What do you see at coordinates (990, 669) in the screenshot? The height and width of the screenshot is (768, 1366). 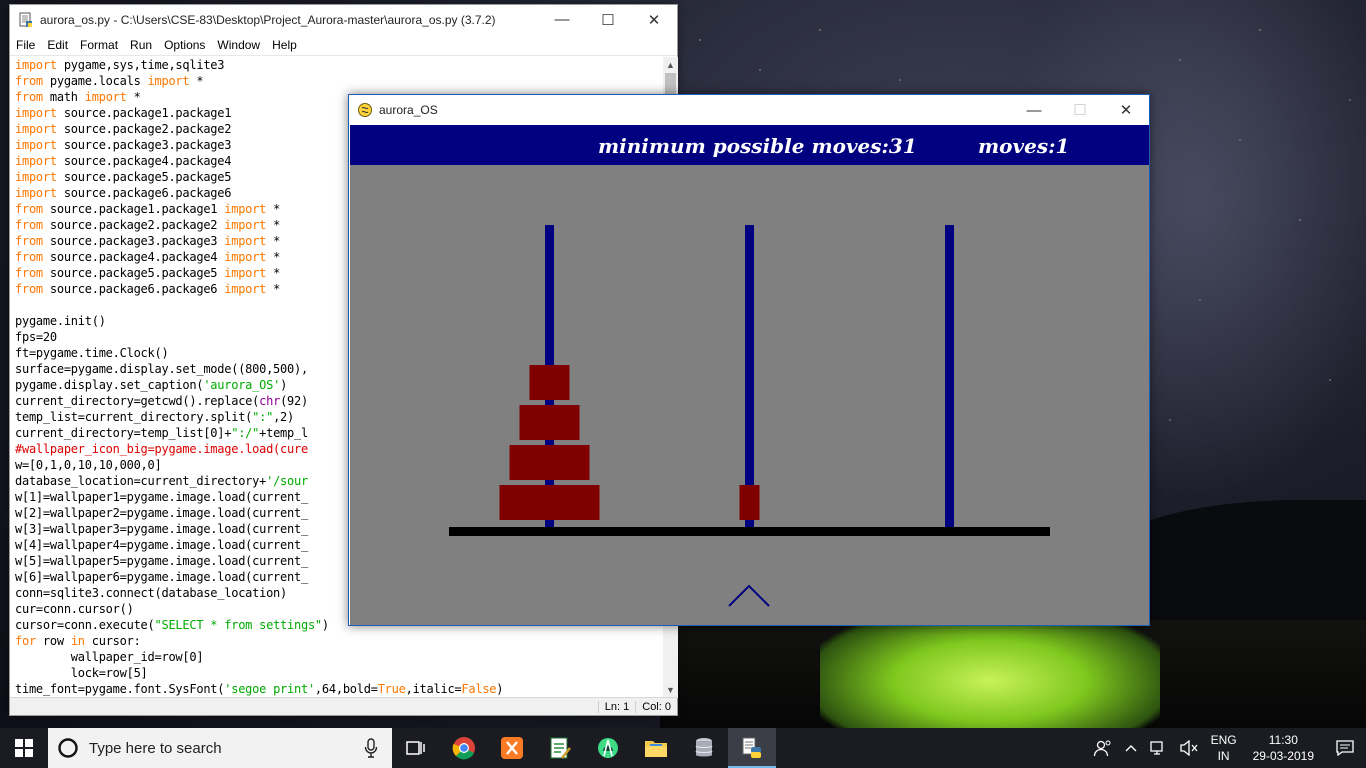 I see `wallpaper-tent` at bounding box center [990, 669].